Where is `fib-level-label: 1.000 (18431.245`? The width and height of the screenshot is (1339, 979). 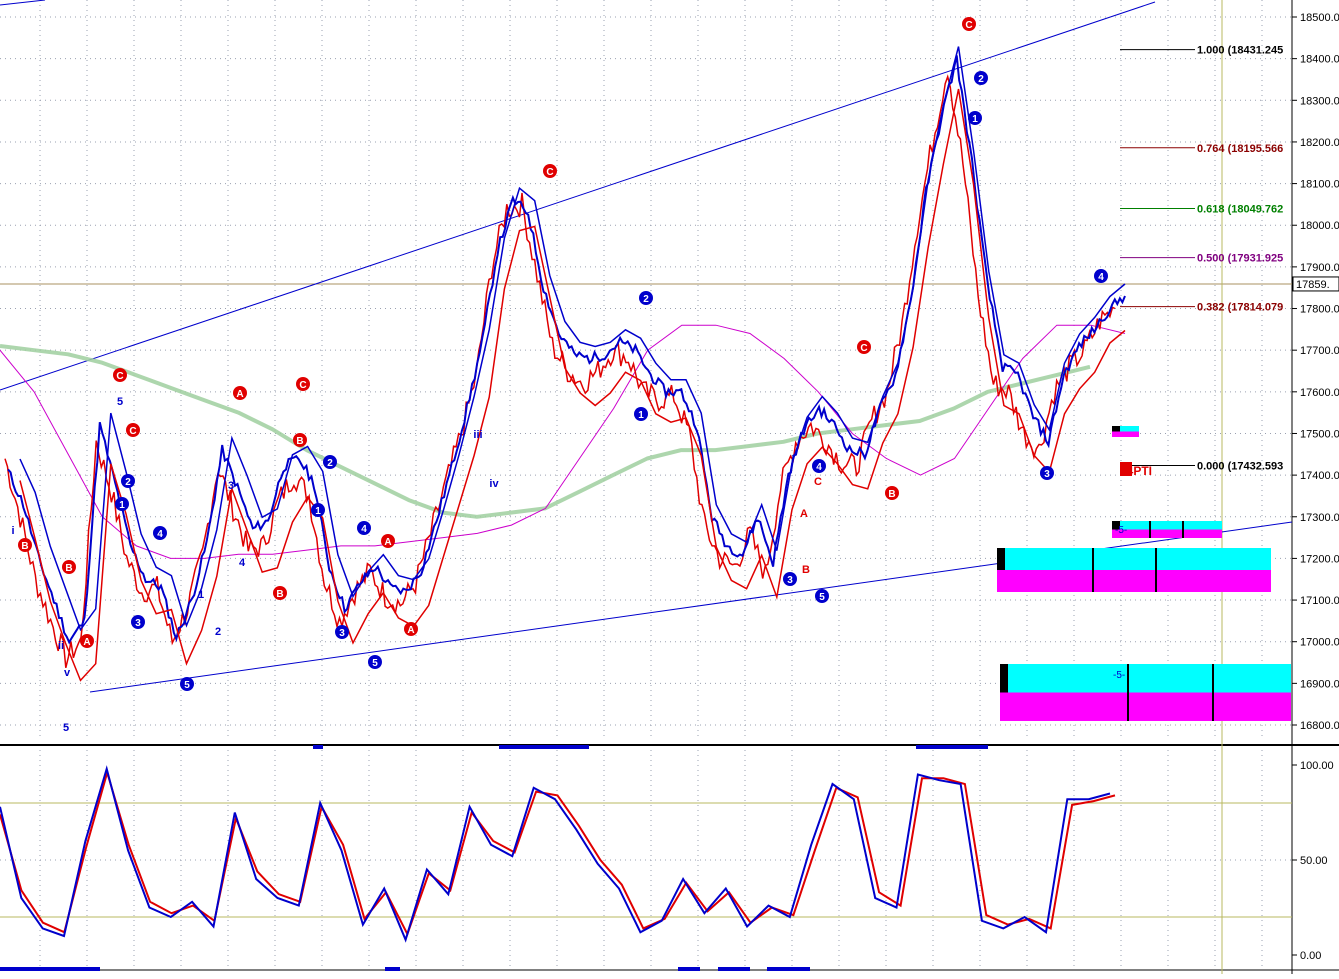
fib-level-label: 1.000 (18431.245 is located at coordinates (1240, 51).